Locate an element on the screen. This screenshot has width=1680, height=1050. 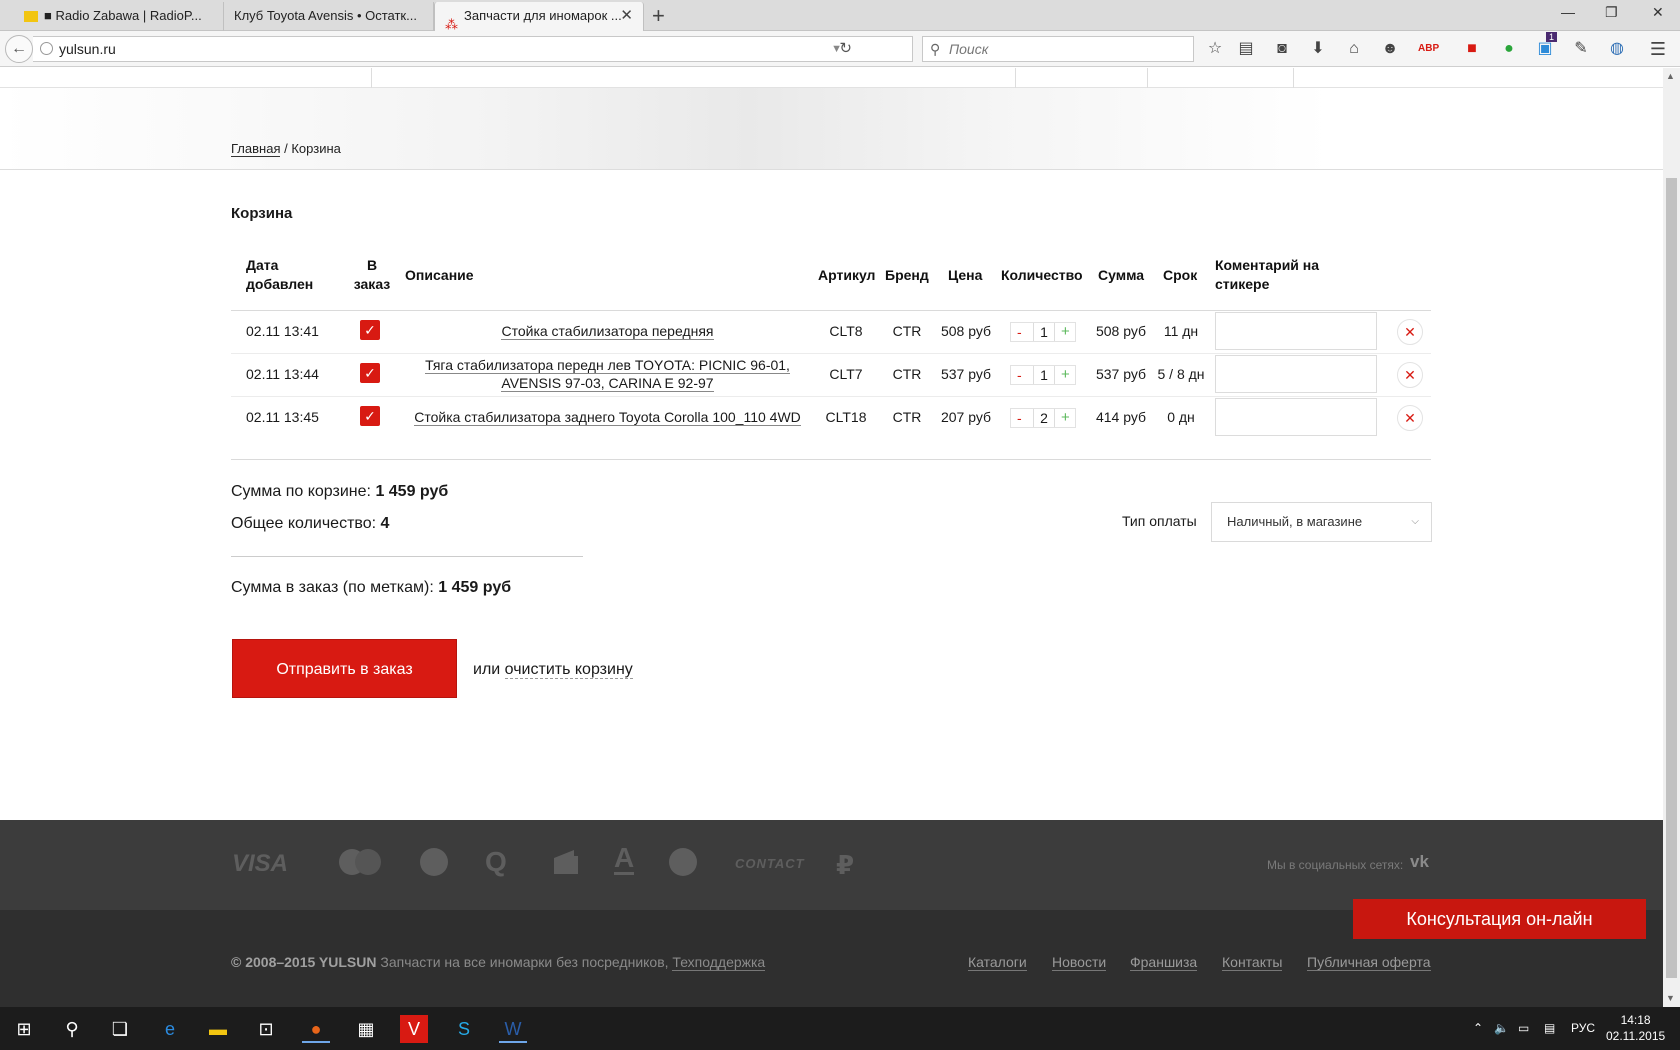
breadcrumb: Главная / Корзина is located at coordinates (286, 149).